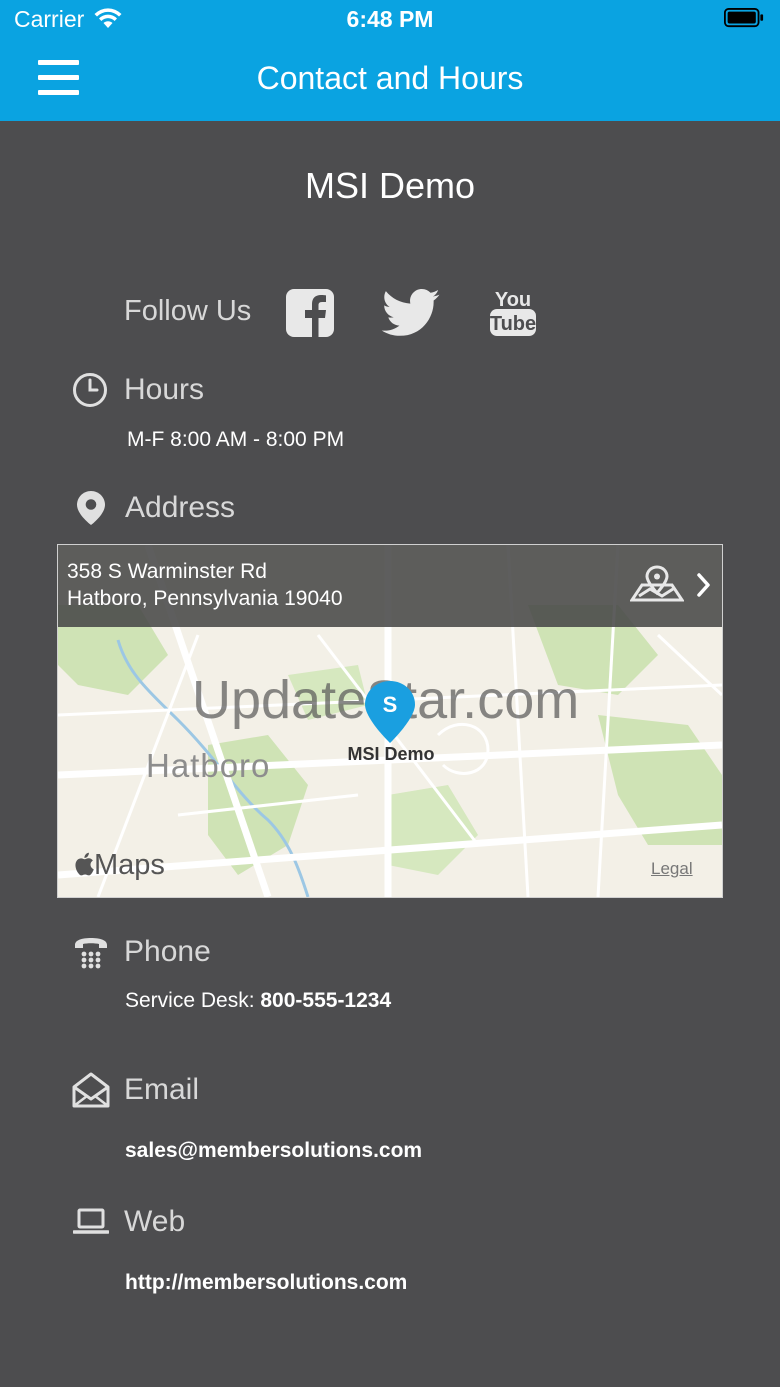 The height and width of the screenshot is (1387, 780). What do you see at coordinates (657, 584) in the screenshot?
I see `directions-map-icon` at bounding box center [657, 584].